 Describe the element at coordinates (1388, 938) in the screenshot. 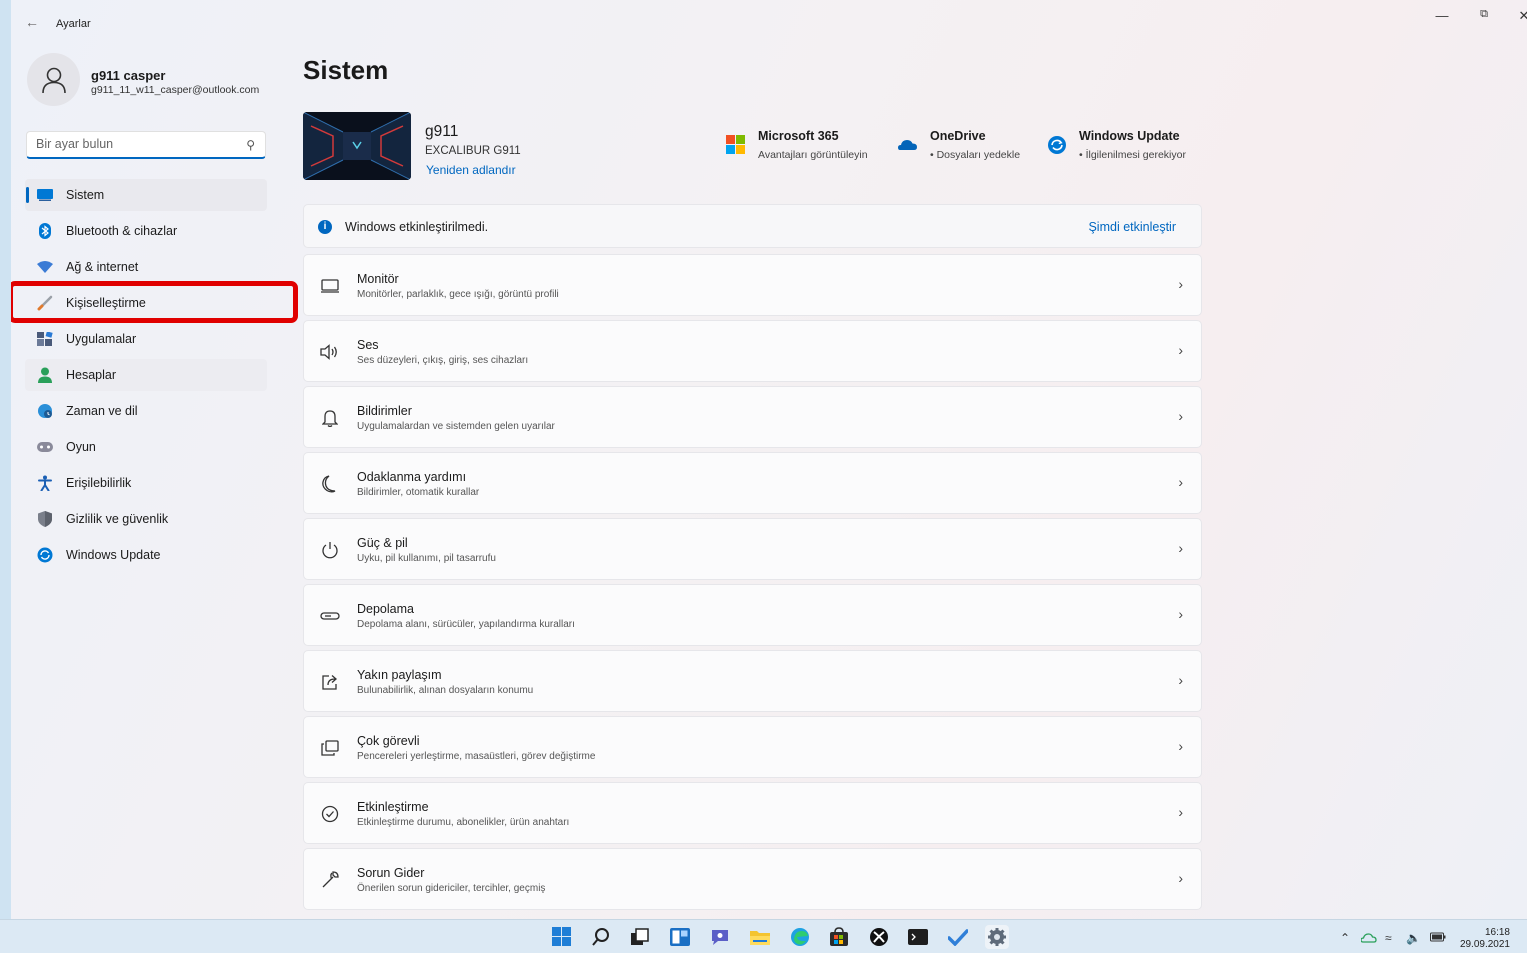

I see `wifi-status-icon: ≈` at that location.